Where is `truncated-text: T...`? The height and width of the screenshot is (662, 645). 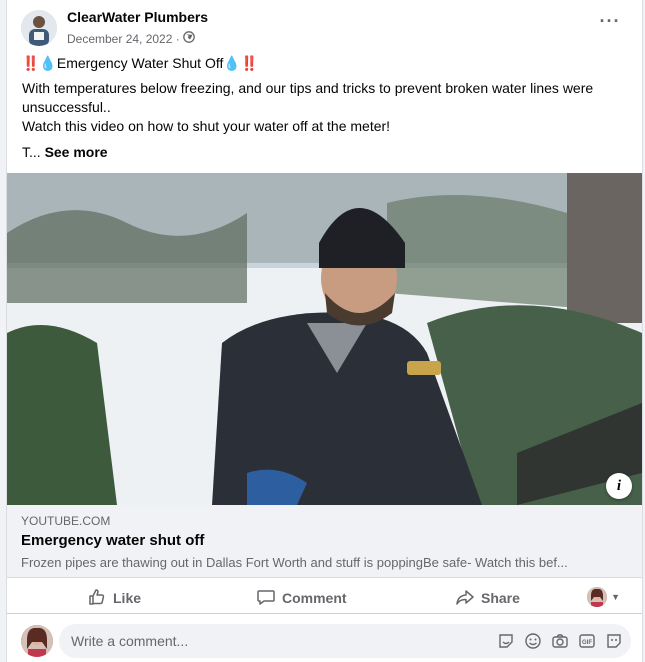 truncated-text: T... is located at coordinates (33, 152).